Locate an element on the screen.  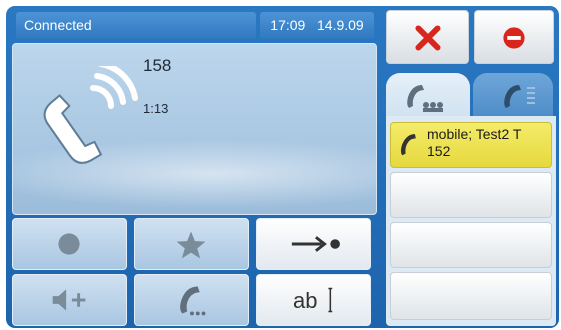
status-text: Connected is located at coordinates (58, 25).